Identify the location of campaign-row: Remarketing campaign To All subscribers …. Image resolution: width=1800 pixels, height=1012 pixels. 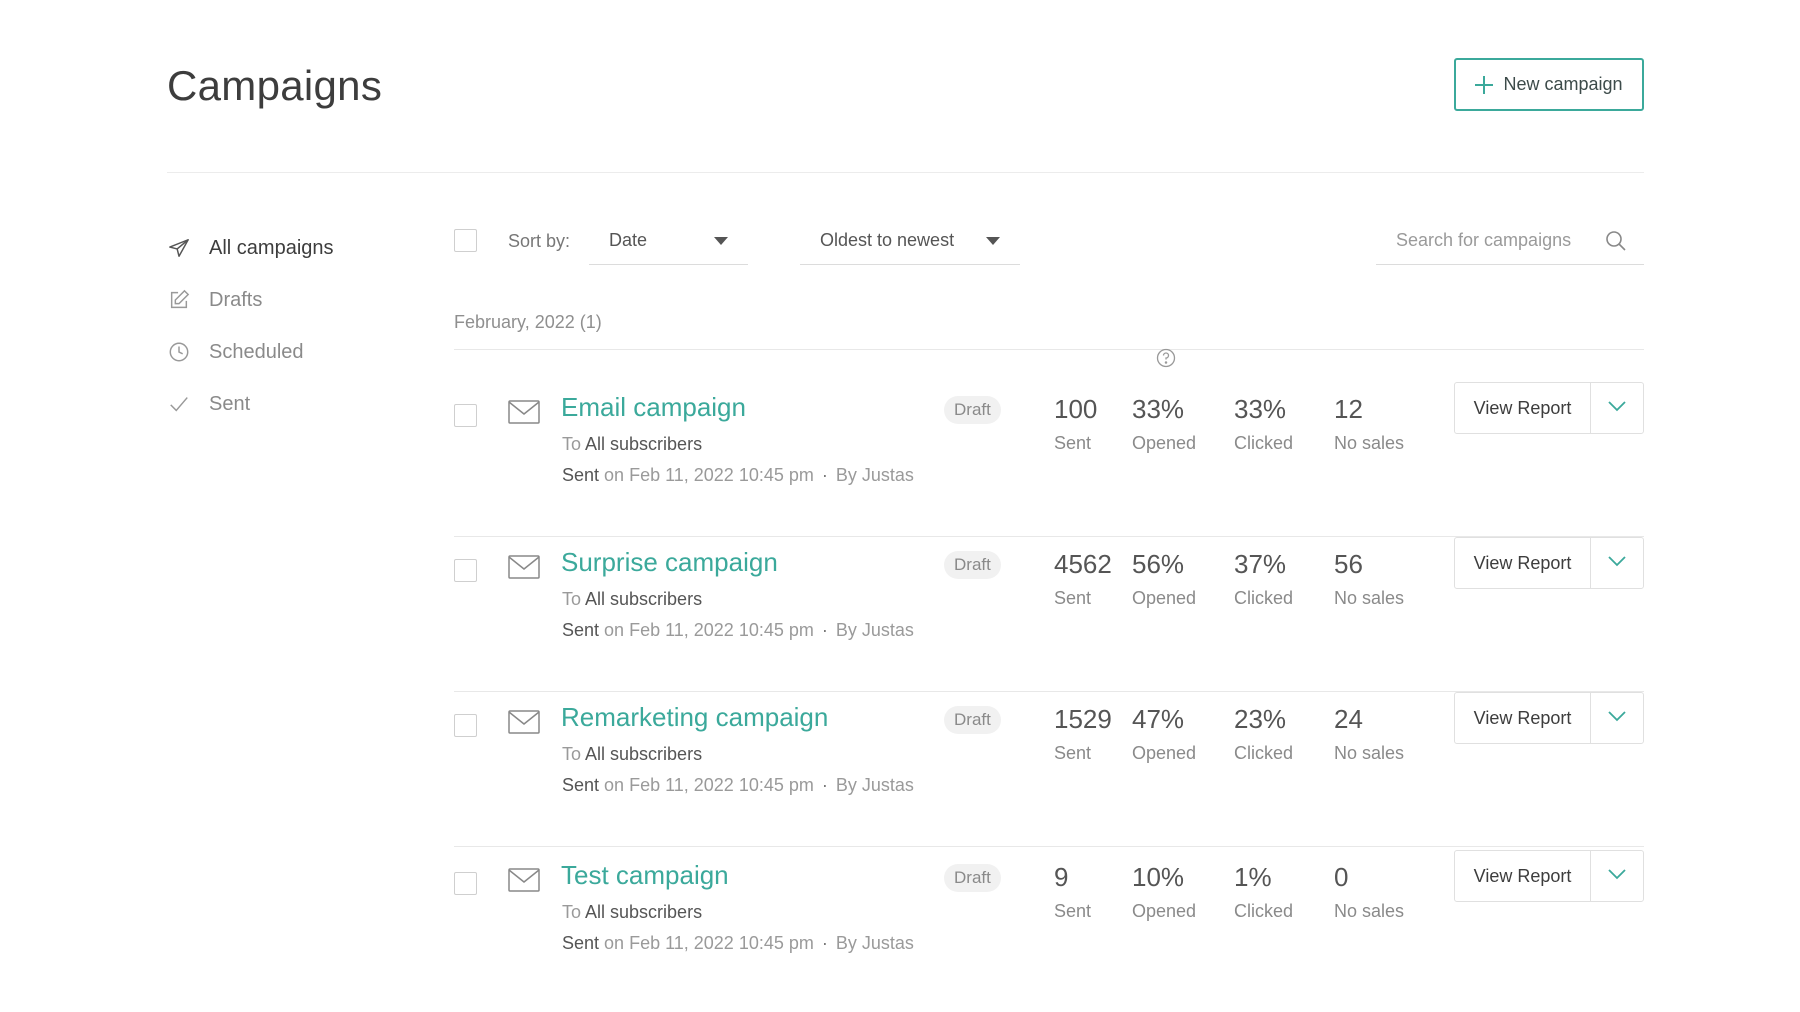
(1049, 769).